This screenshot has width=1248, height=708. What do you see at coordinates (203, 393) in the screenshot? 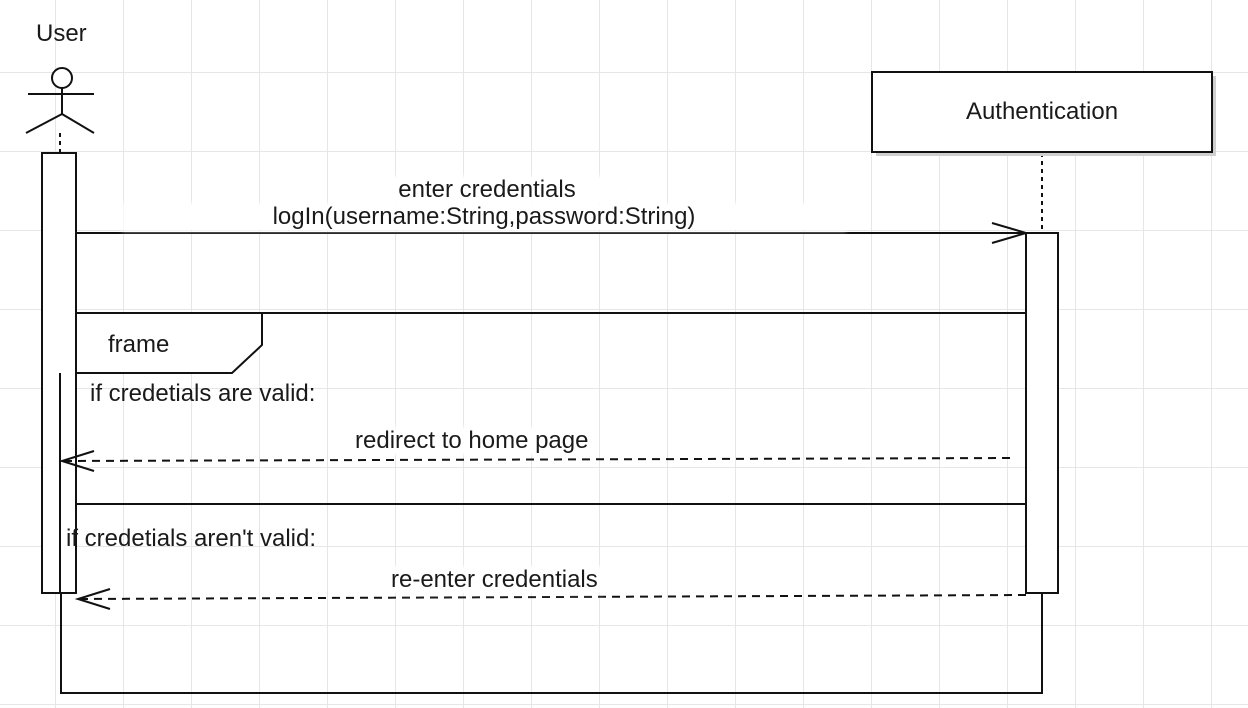
I see `guard-valid: if credetials are valid:` at bounding box center [203, 393].